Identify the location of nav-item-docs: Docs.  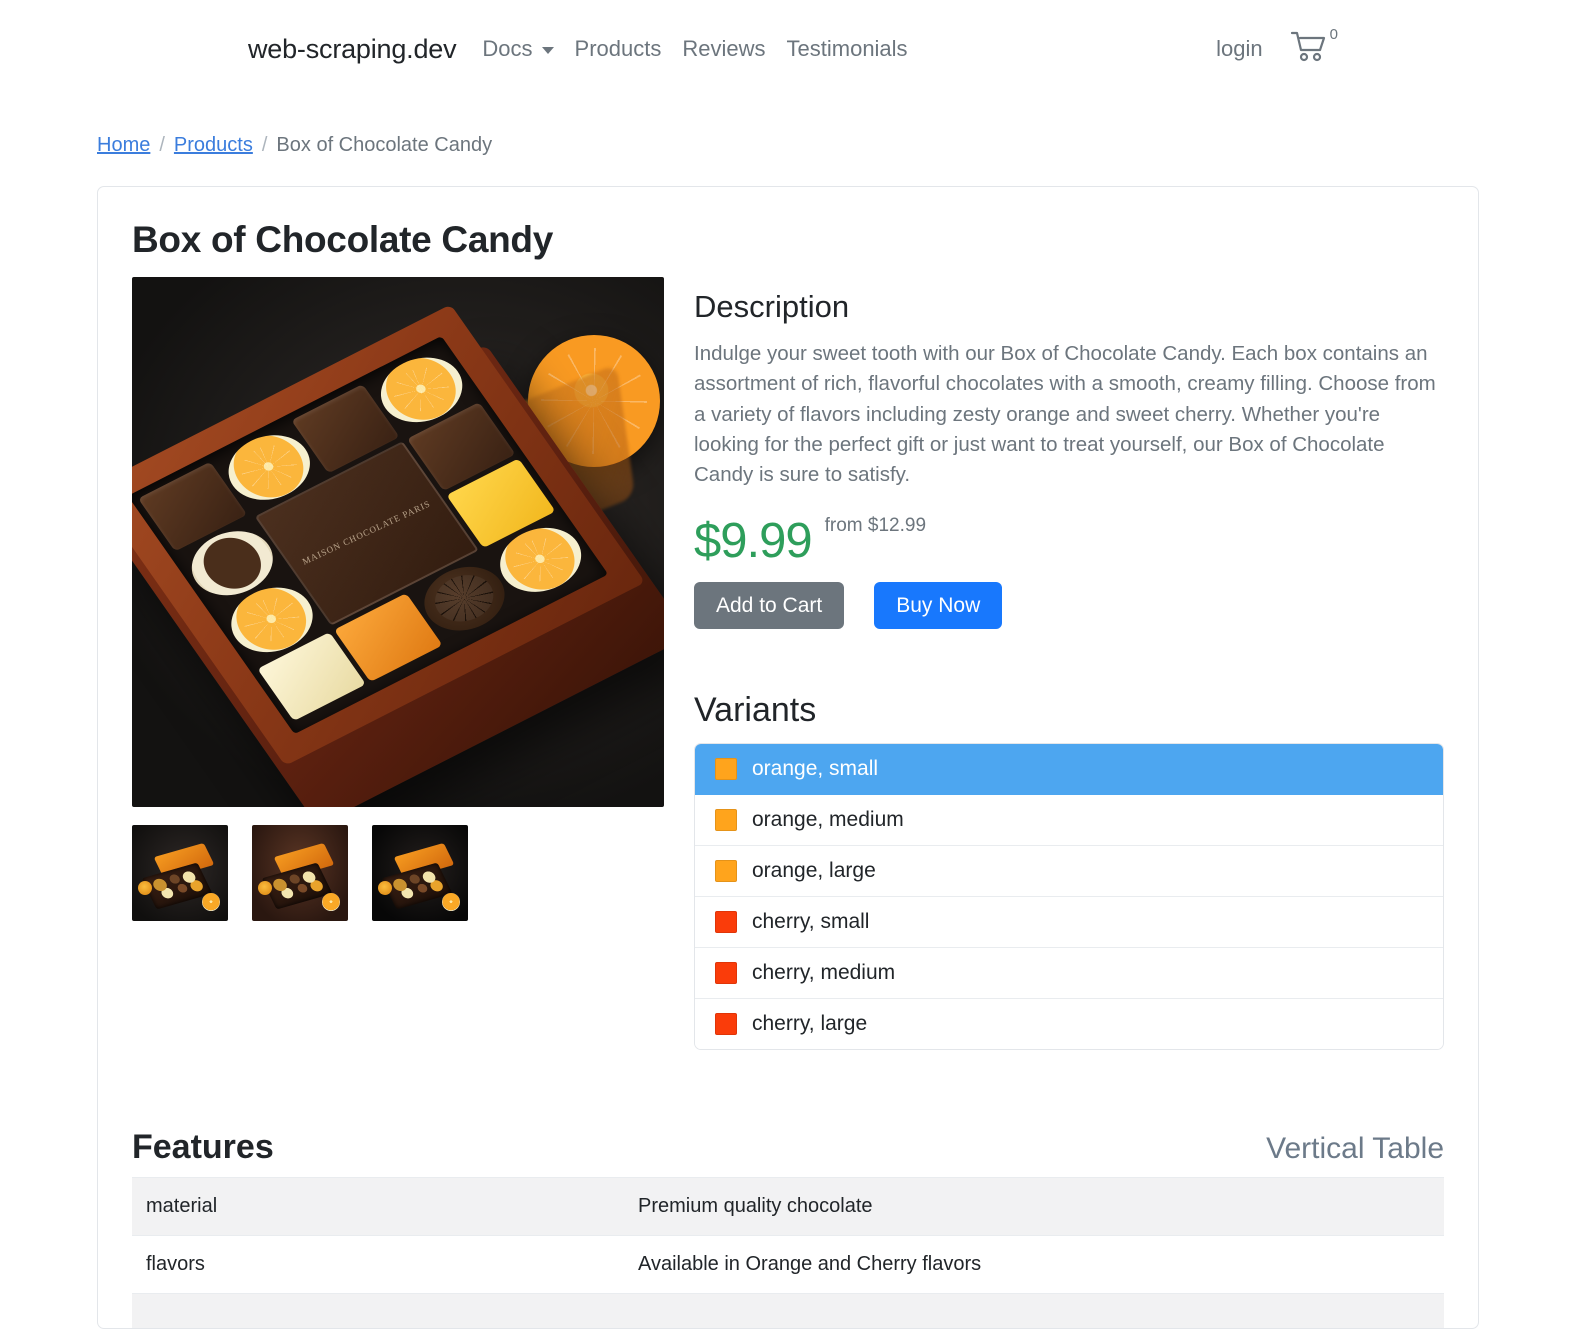
(518, 49).